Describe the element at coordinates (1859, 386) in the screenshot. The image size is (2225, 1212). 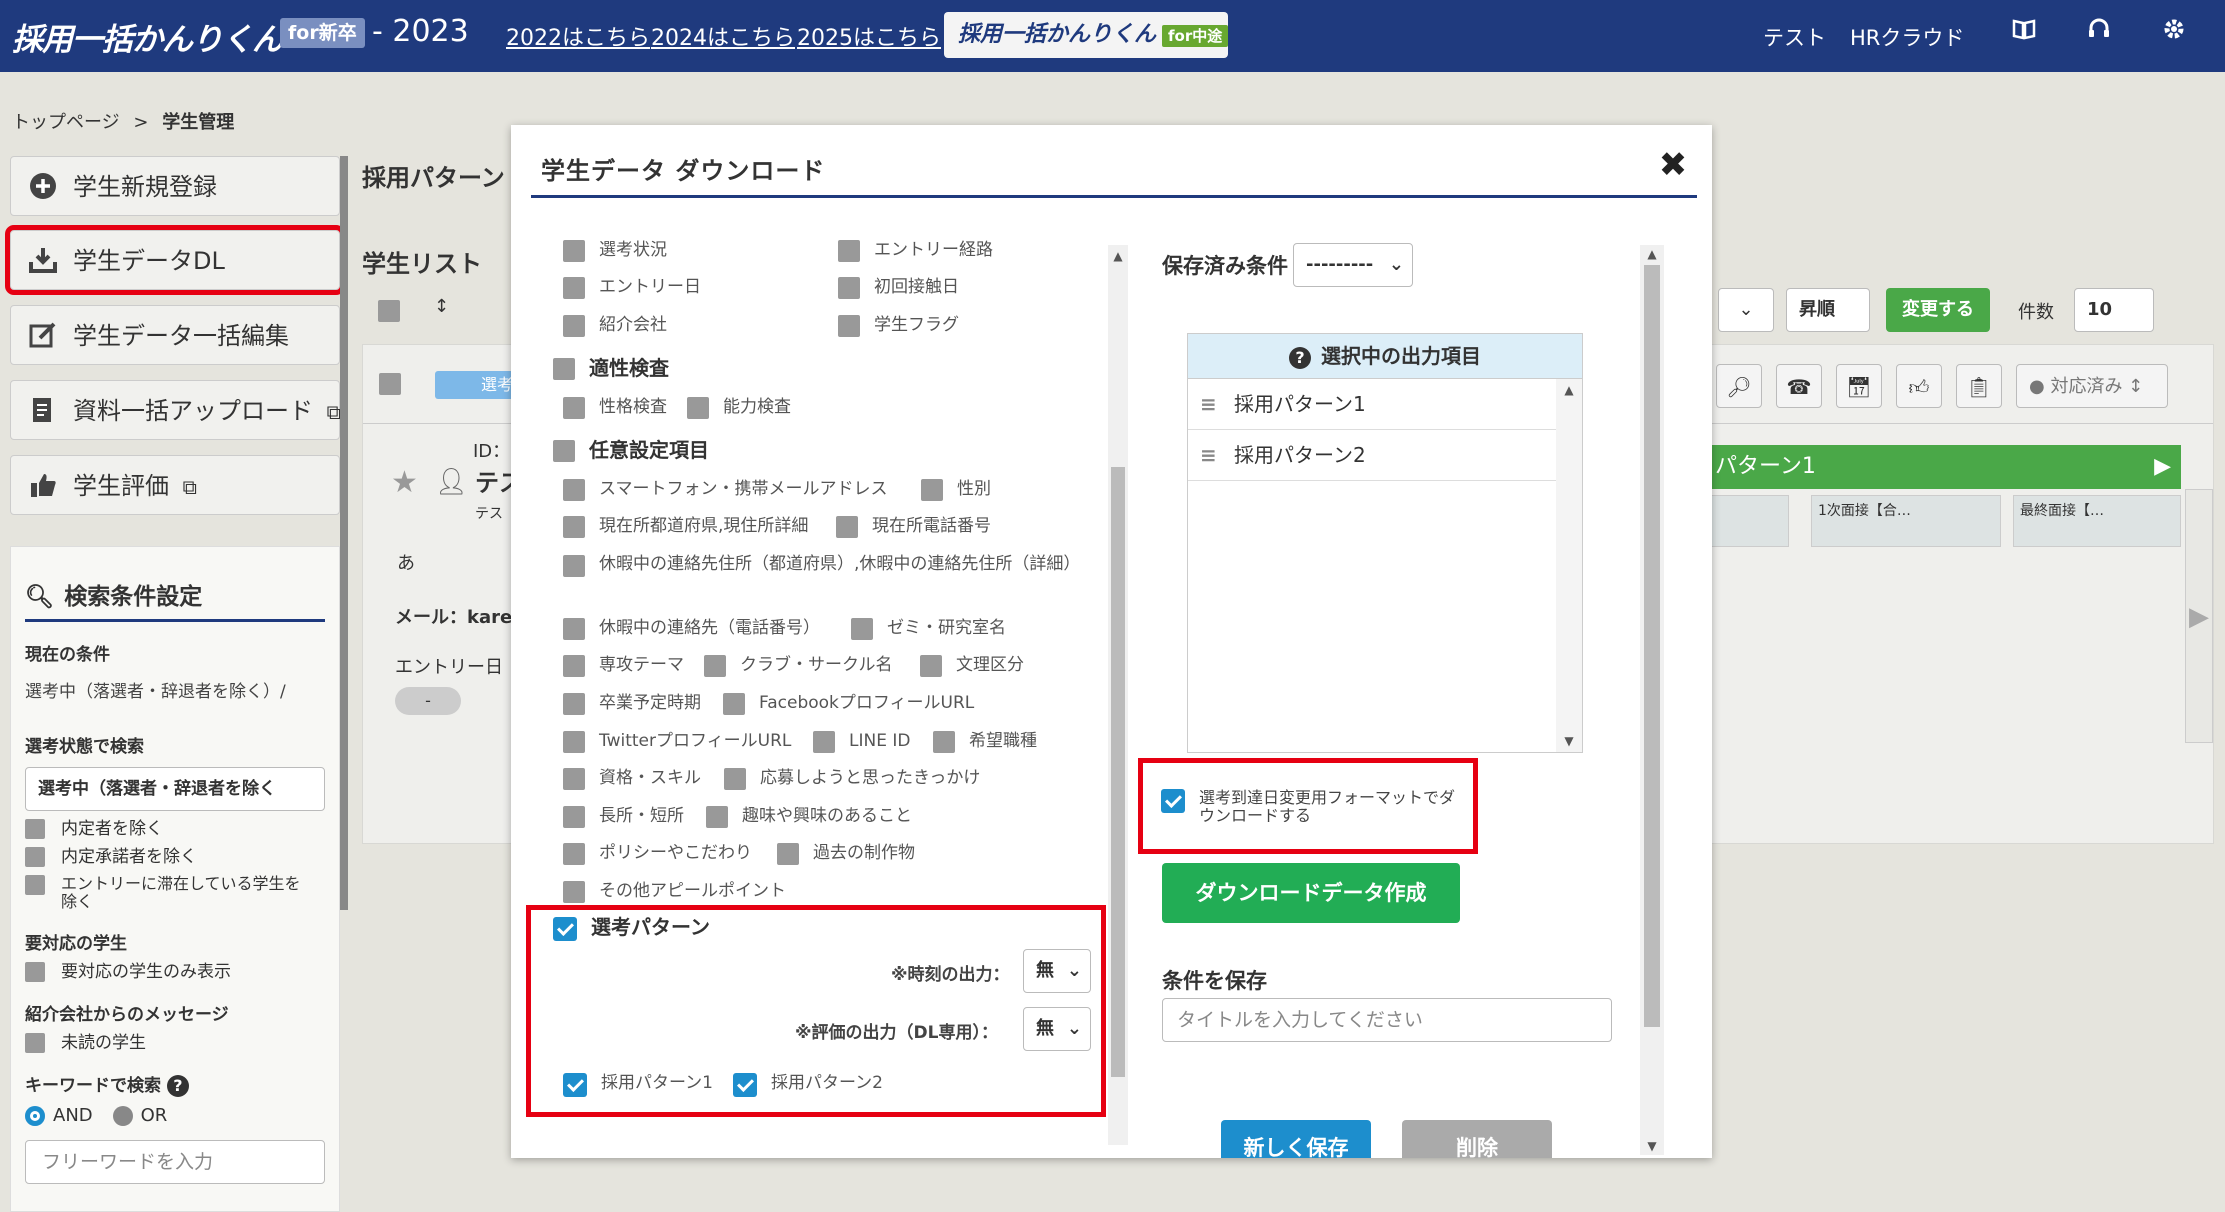
I see `calendar-icon: 📅︎` at that location.